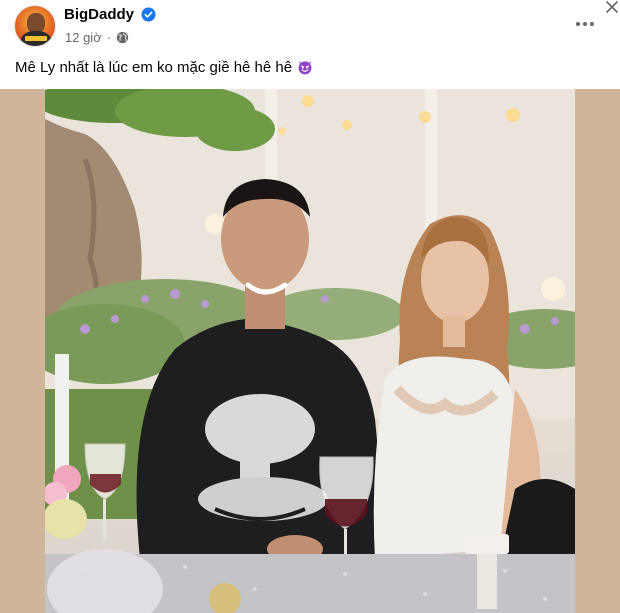  Describe the element at coordinates (36, 23) in the screenshot. I see `avatar-face` at that location.